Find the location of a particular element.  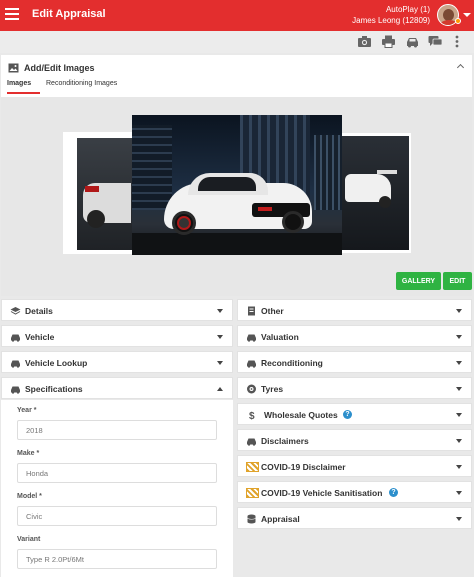

variant-field: Type R 2.0Pt/6Mt is located at coordinates (117, 559).